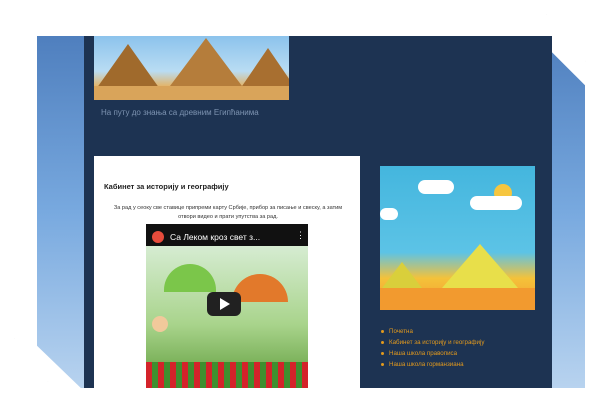  I want to click on pyramid-left, so click(128, 68).